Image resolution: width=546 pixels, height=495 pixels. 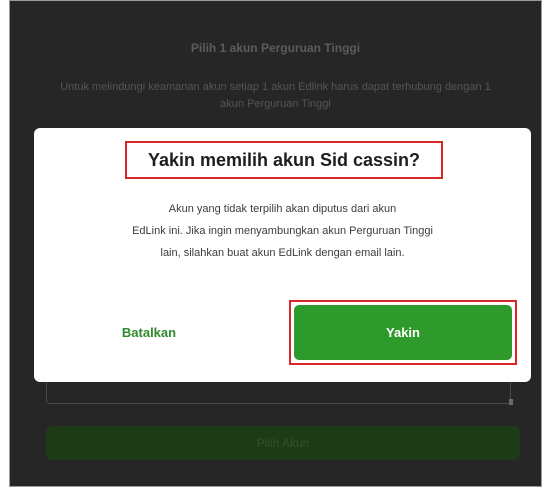 What do you see at coordinates (283, 443) in the screenshot?
I see `choose-account-button: Pilih Akun` at bounding box center [283, 443].